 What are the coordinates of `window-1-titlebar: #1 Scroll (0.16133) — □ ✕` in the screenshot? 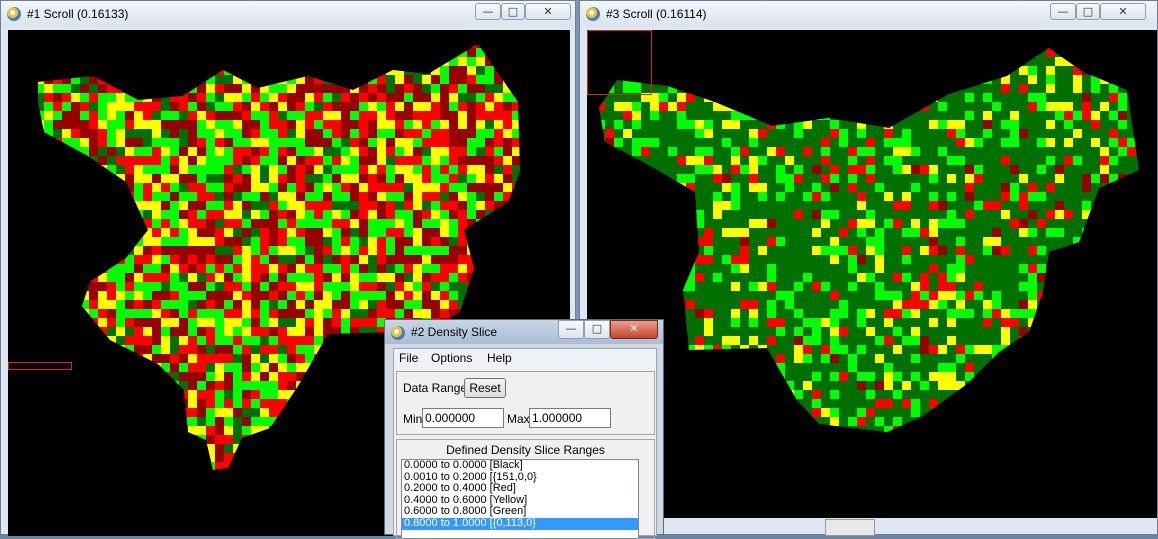 It's located at (288, 14).